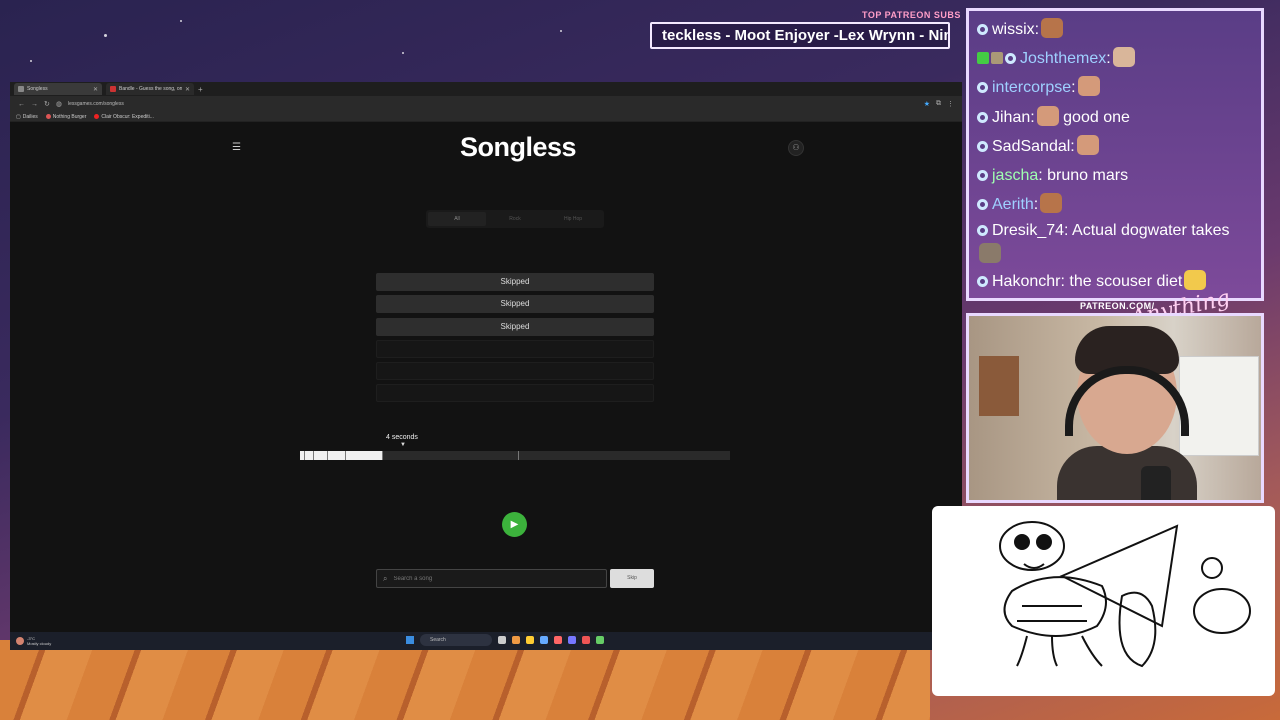 The height and width of the screenshot is (720, 1280). Describe the element at coordinates (1115, 29) in the screenshot. I see `chat-message: wissix:` at that location.